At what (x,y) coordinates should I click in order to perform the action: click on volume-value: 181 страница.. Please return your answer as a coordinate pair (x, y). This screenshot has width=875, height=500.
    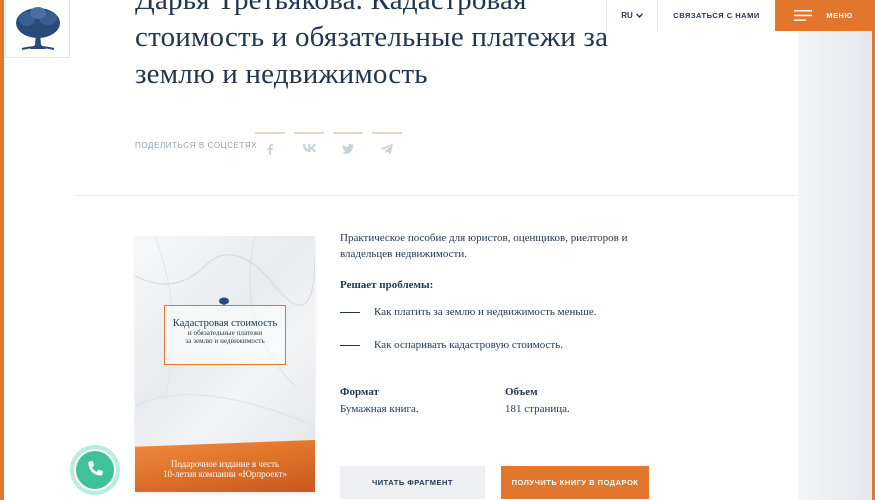
    Looking at the image, I should click on (537, 409).